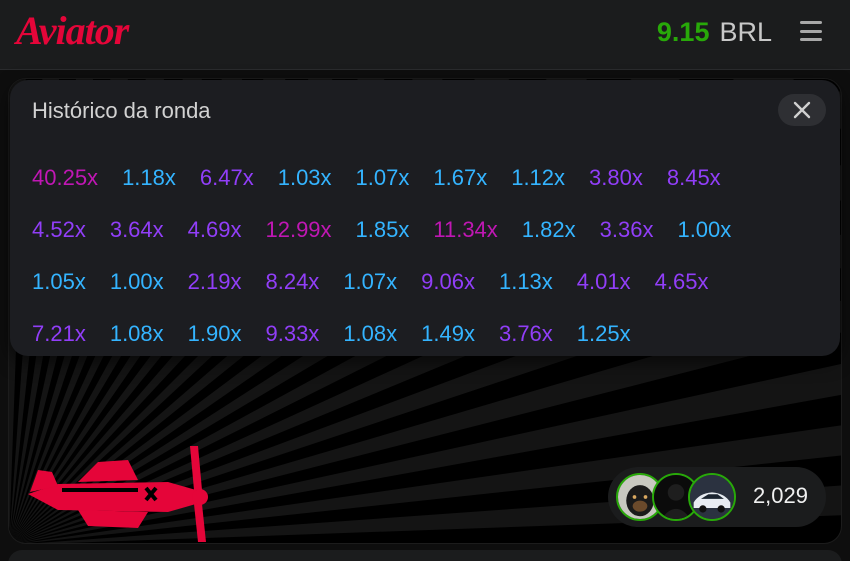  I want to click on multiplier-value: 6.47x, so click(226, 177).